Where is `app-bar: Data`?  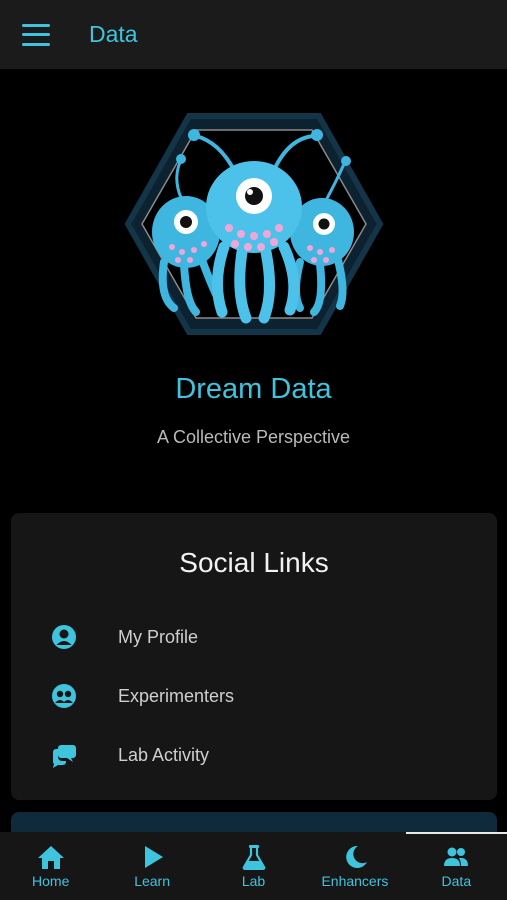 app-bar: Data is located at coordinates (253, 34).